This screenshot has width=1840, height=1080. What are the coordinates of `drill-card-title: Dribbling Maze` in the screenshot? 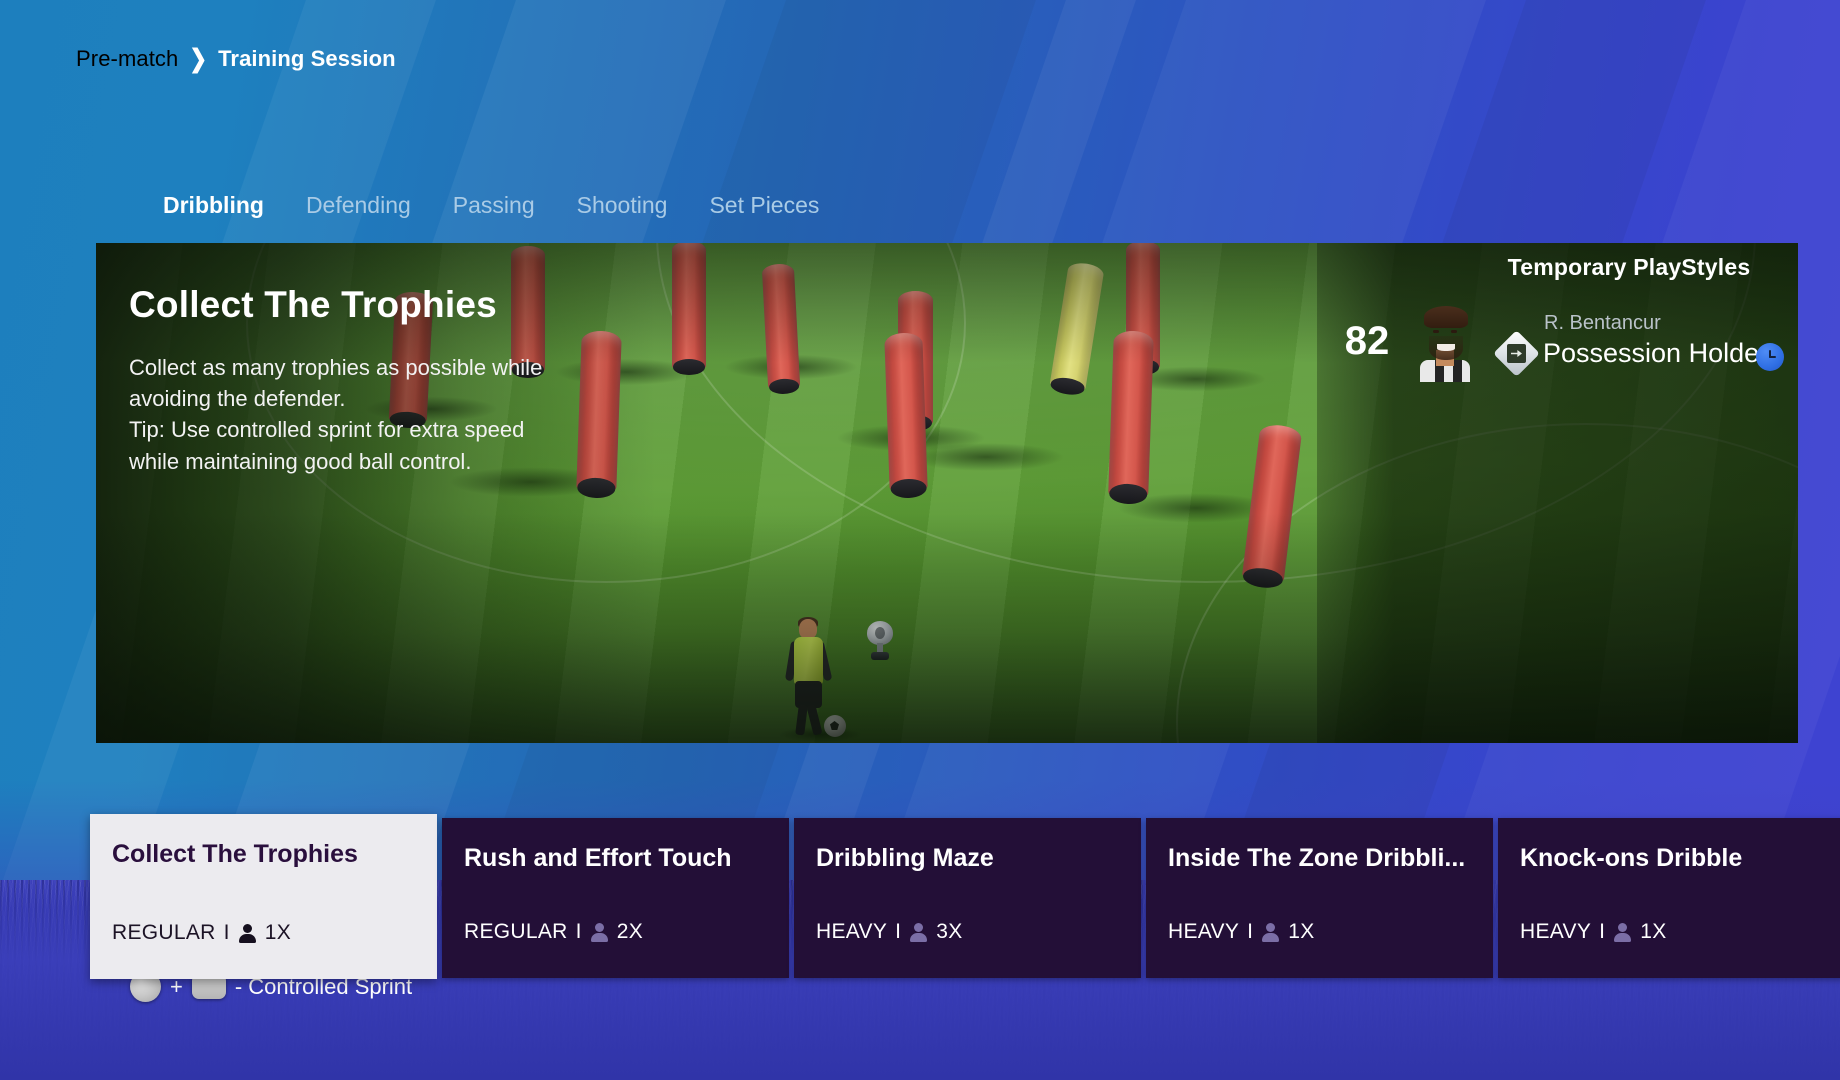 It's located at (905, 858).